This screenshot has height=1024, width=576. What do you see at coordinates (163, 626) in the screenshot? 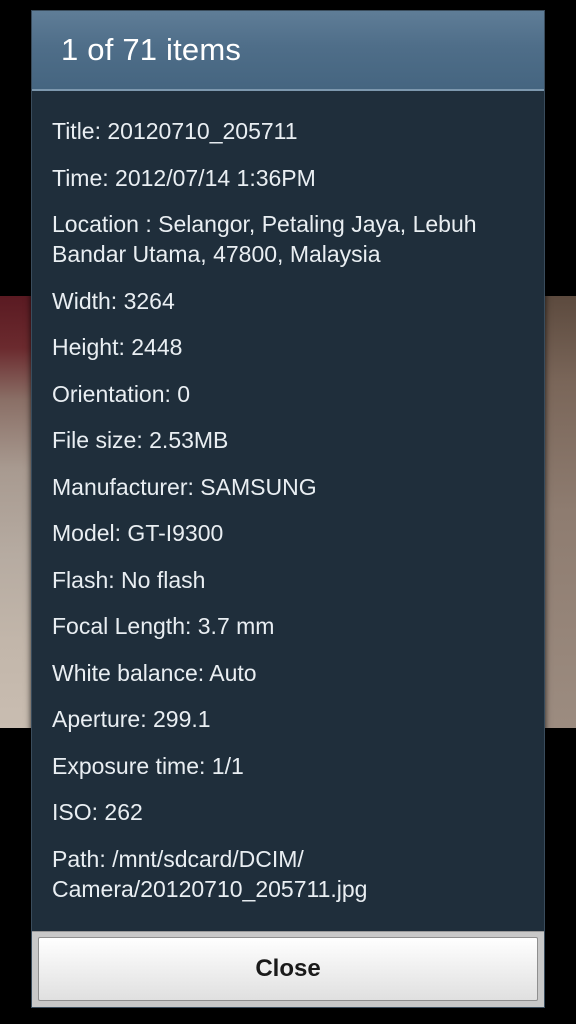
I see `detail-focal-length: Focal Length: 3.7 mm` at bounding box center [163, 626].